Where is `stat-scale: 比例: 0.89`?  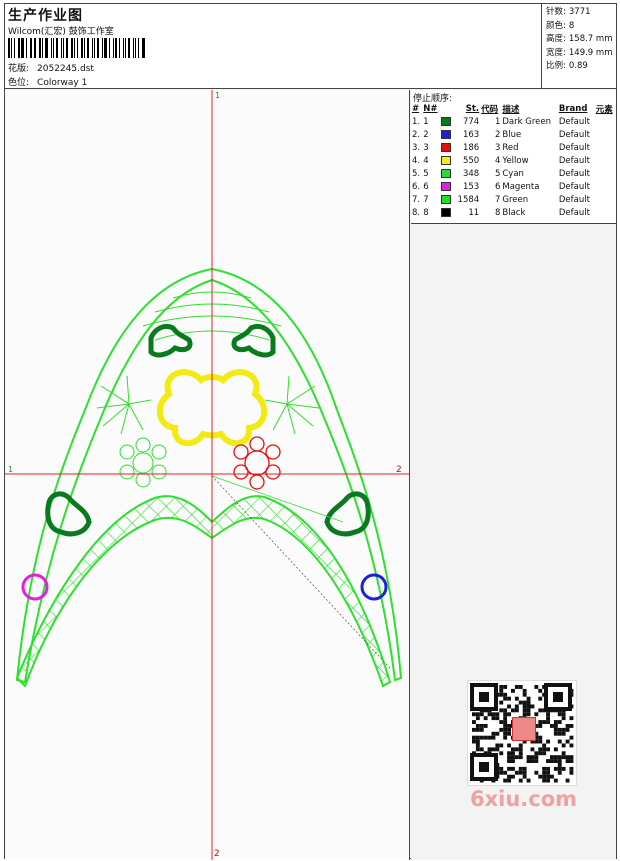
stat-scale: 比例: 0.89 is located at coordinates (581, 67).